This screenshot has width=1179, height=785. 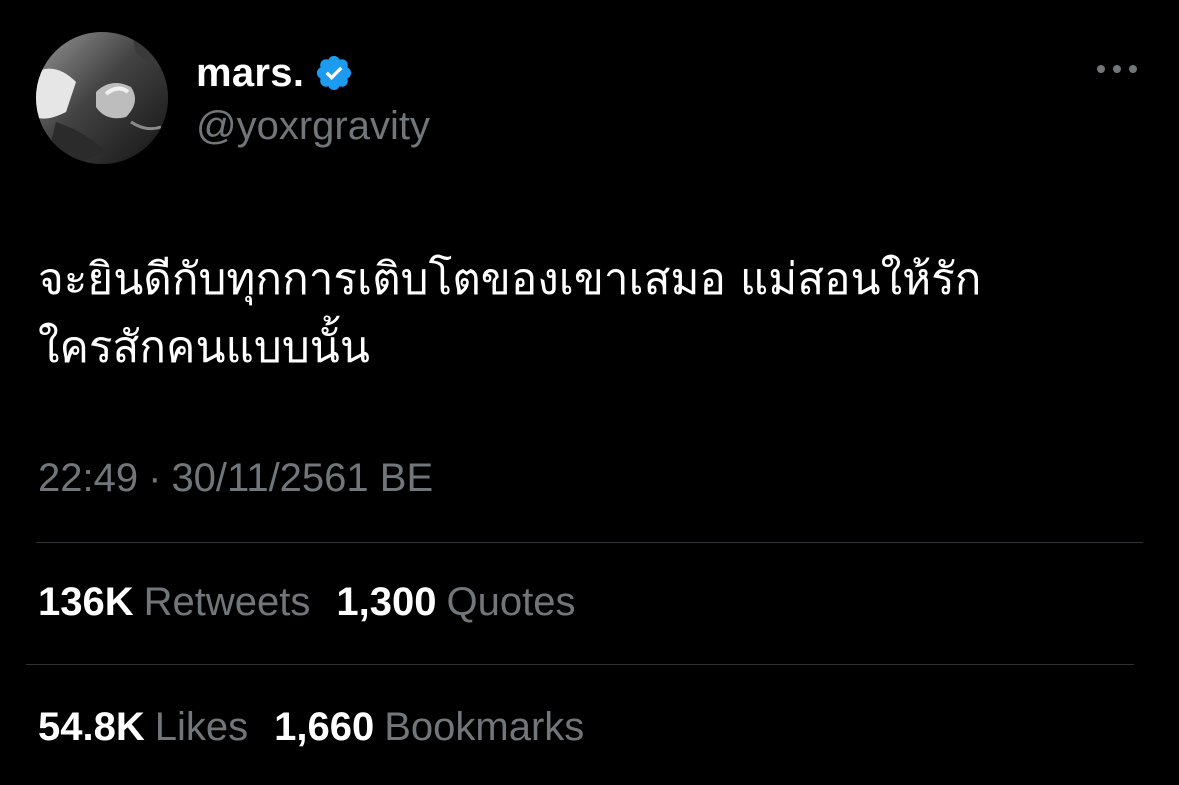 I want to click on bookmarks-count: 1,660, so click(x=324, y=727).